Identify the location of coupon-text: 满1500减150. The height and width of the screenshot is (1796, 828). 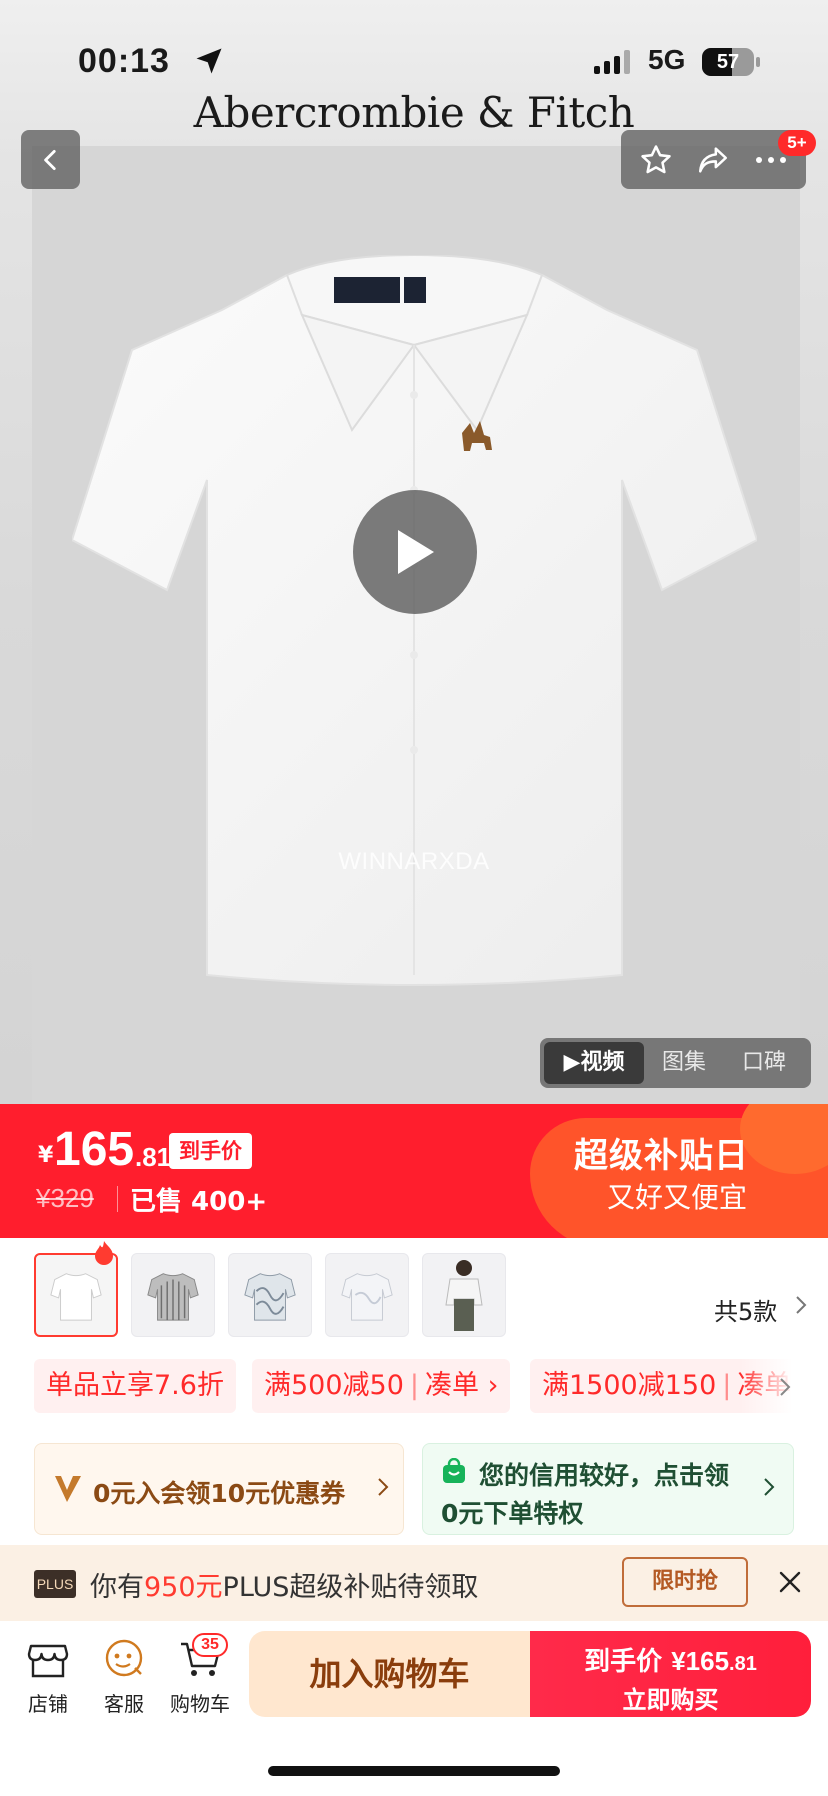
(629, 1385).